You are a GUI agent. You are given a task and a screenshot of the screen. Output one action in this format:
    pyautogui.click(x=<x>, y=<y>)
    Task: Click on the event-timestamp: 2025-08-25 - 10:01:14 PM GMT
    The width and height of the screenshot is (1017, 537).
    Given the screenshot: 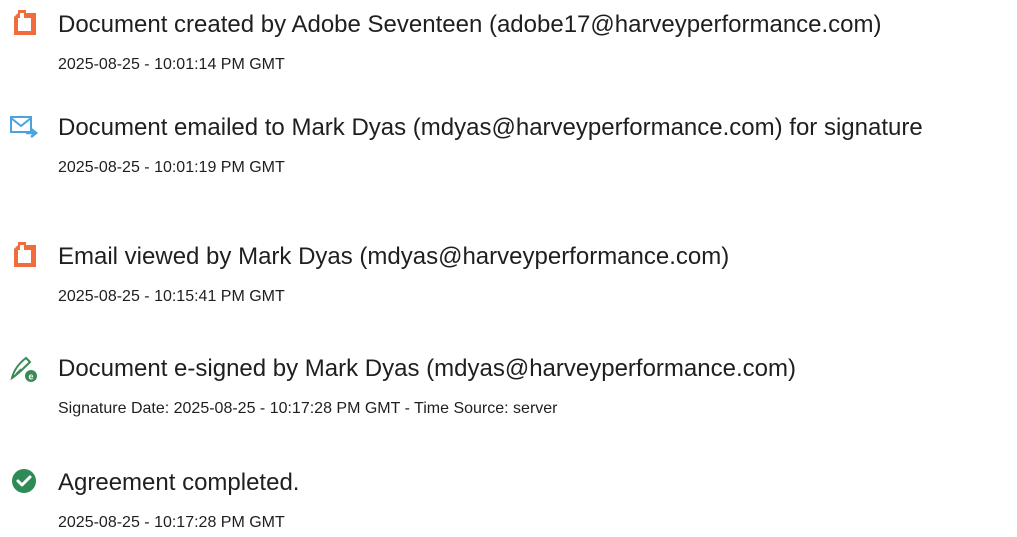 What is the action you would take?
    pyautogui.click(x=171, y=64)
    